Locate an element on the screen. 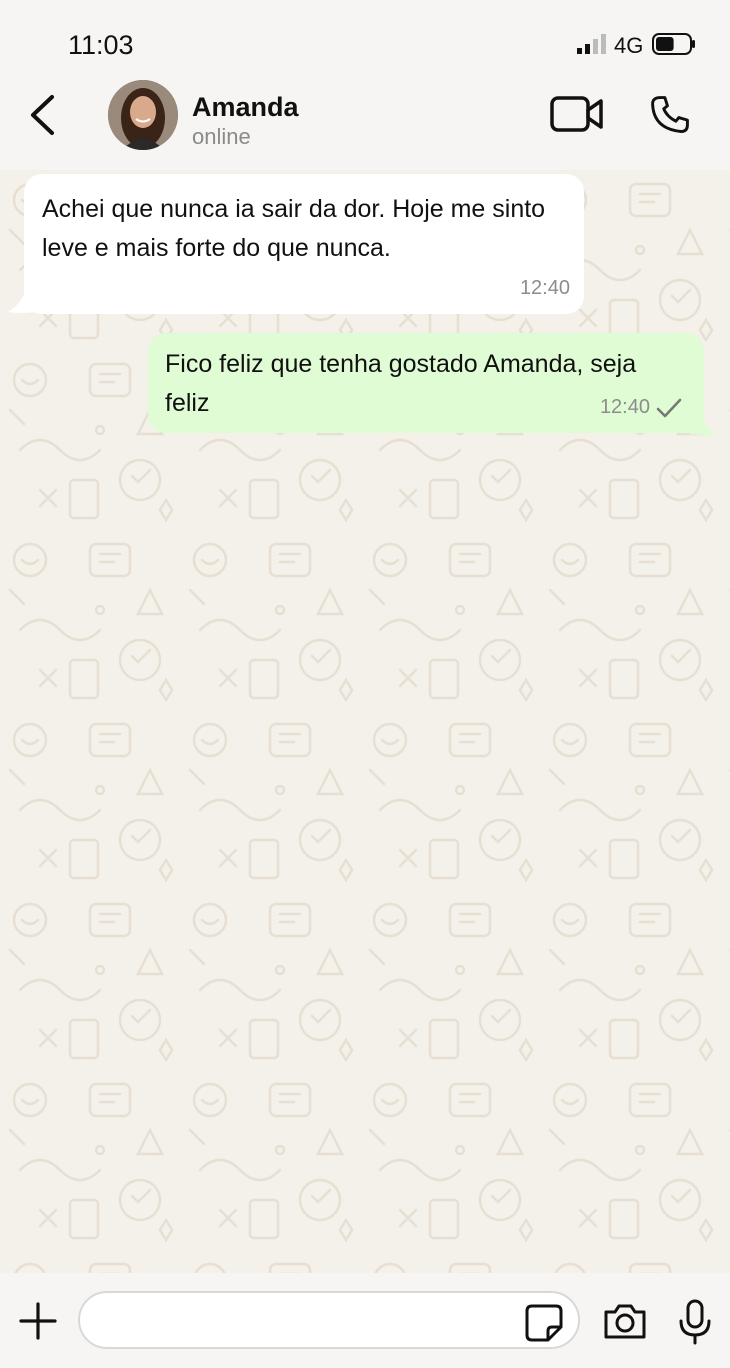 This screenshot has width=730, height=1368. video-call-button is located at coordinates (577, 114).